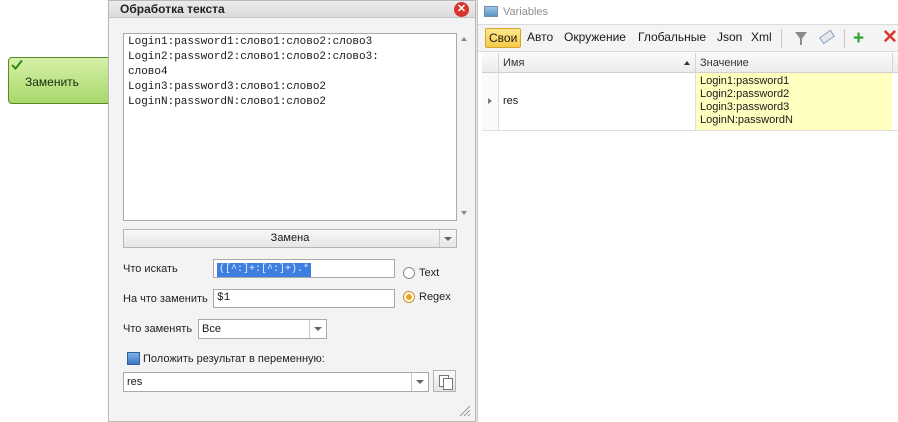 The height and width of the screenshot is (422, 898). Describe the element at coordinates (444, 381) in the screenshot. I see `copy-icon` at that location.